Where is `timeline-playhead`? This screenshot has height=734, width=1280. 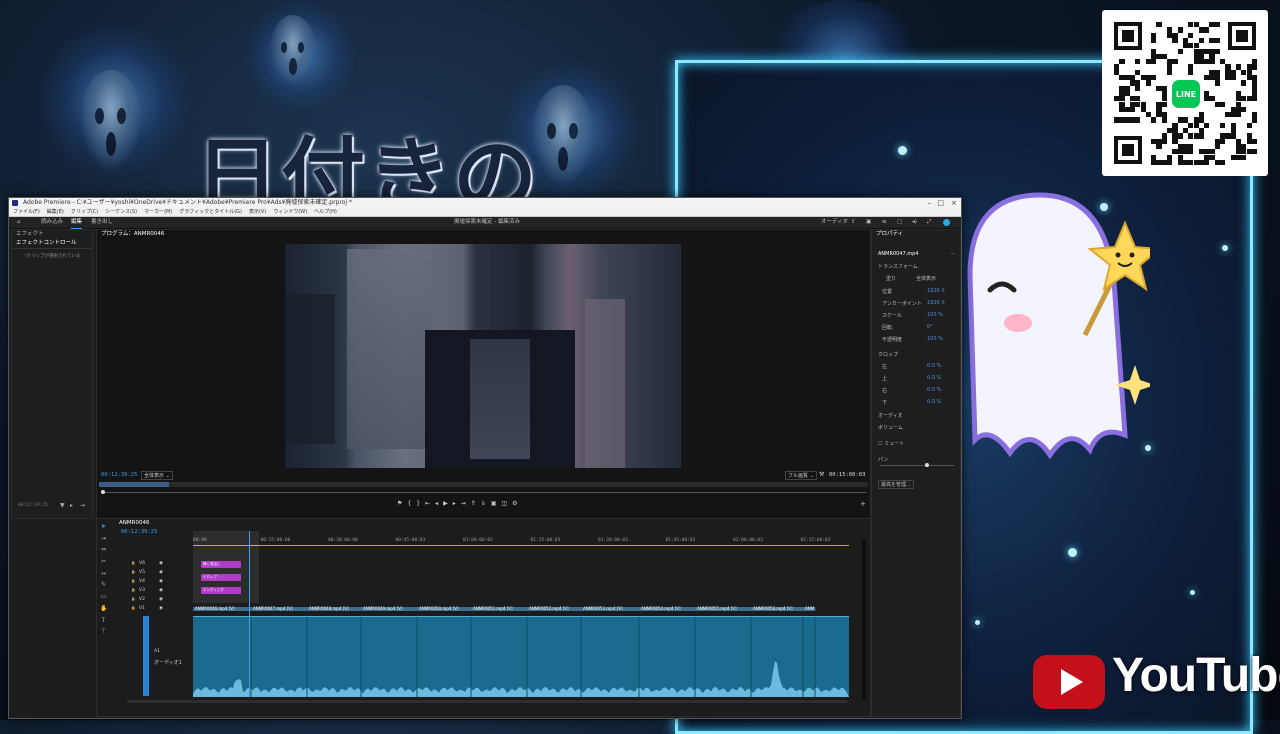 timeline-playhead is located at coordinates (249, 614).